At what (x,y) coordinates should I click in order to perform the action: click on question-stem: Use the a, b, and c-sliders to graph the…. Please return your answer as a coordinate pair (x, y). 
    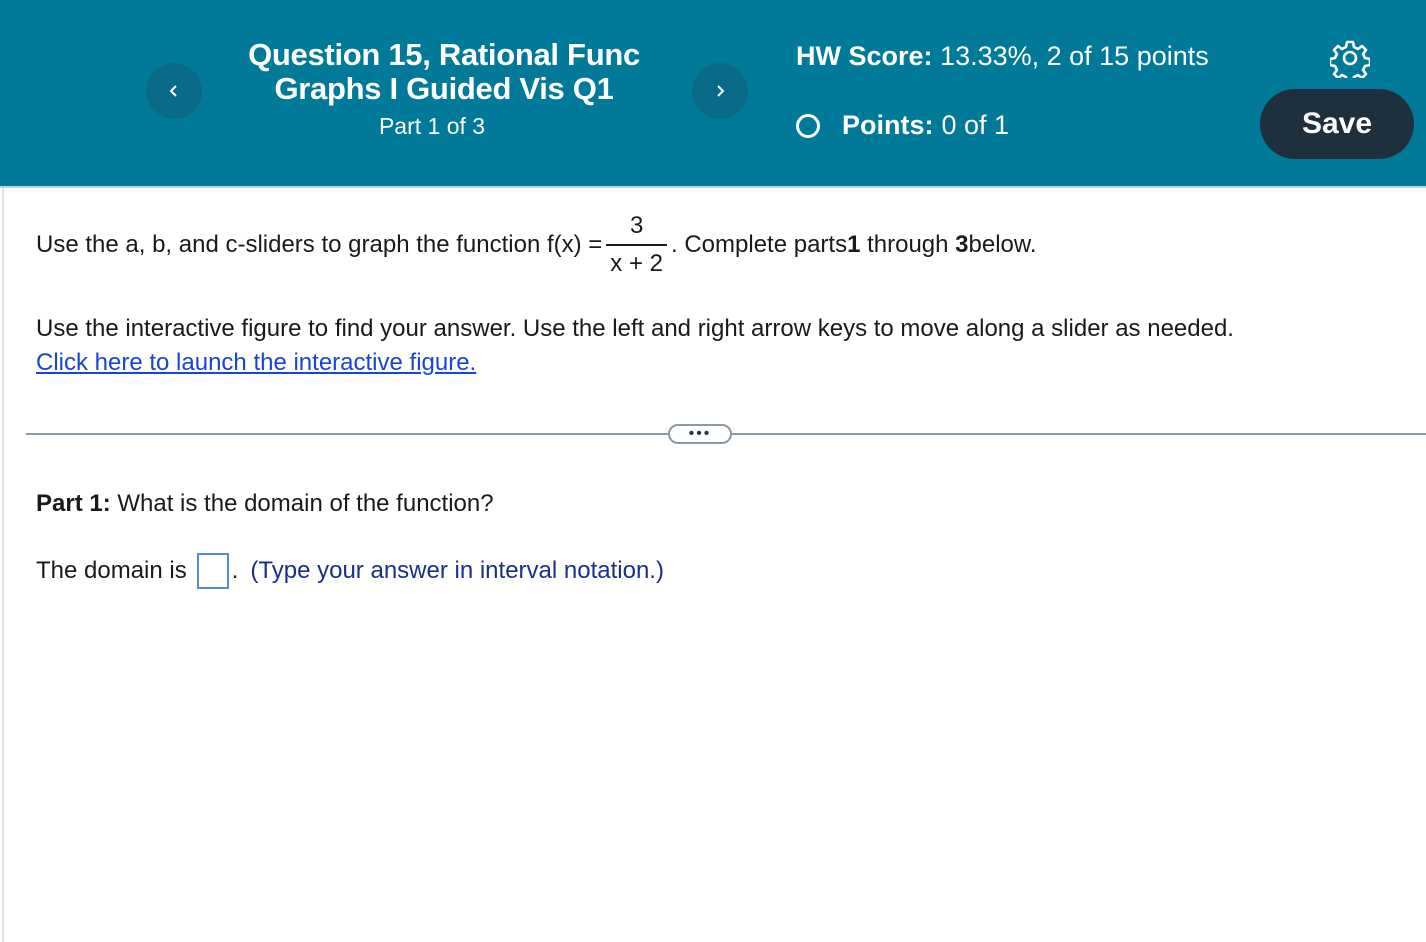
    Looking at the image, I should click on (536, 245).